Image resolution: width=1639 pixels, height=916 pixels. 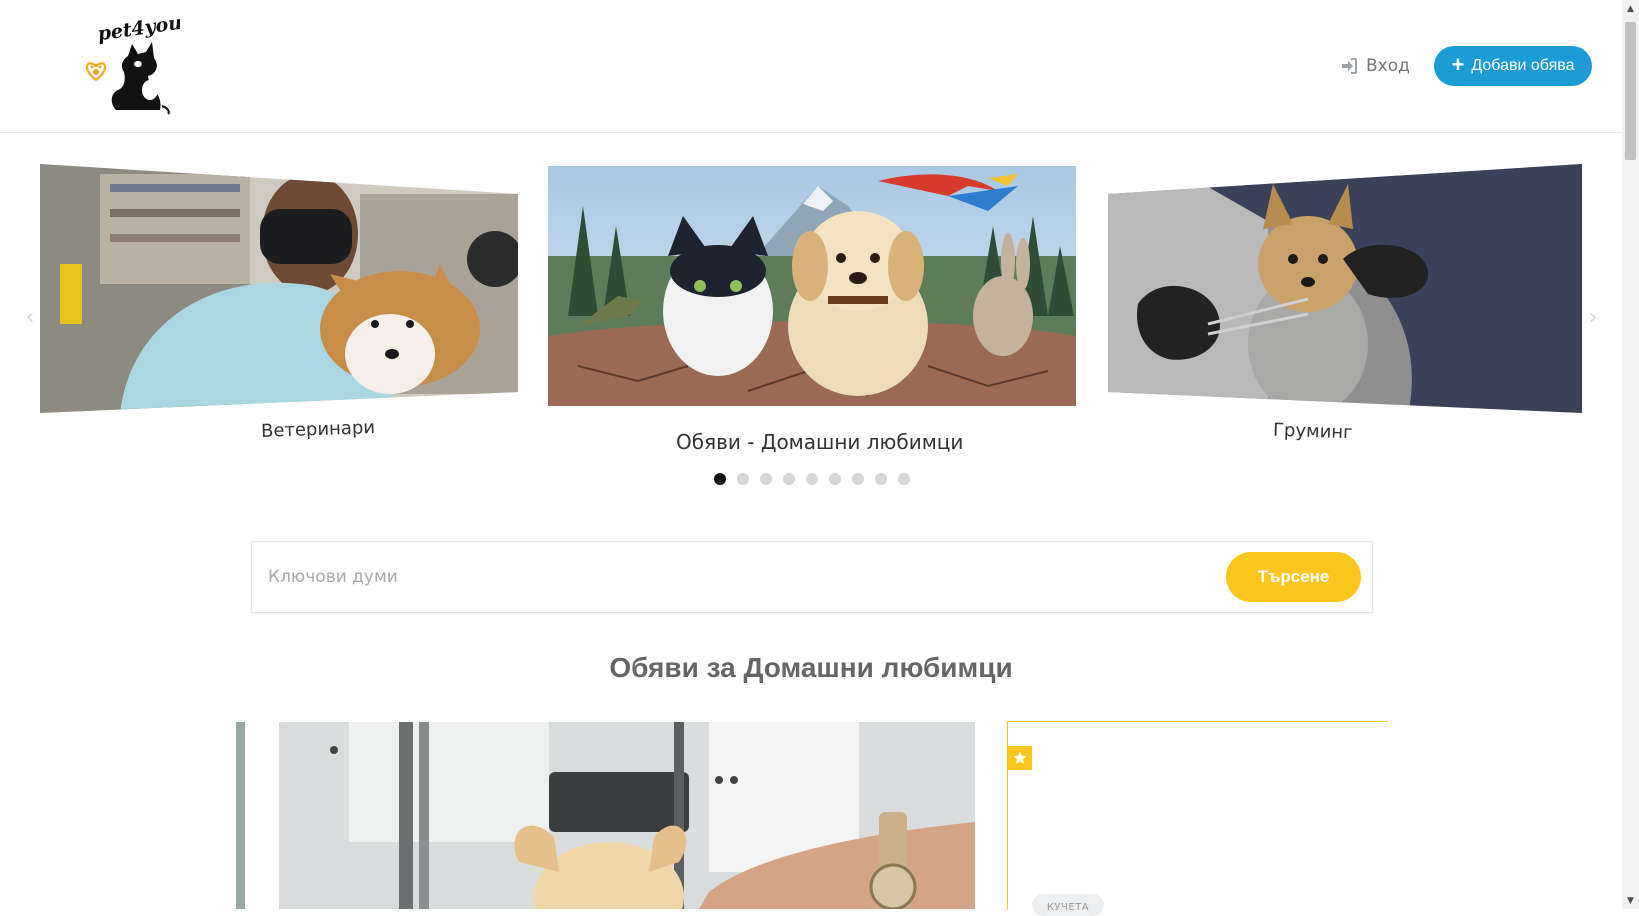 What do you see at coordinates (1523, 65) in the screenshot?
I see `add-listing-label: Добави обява` at bounding box center [1523, 65].